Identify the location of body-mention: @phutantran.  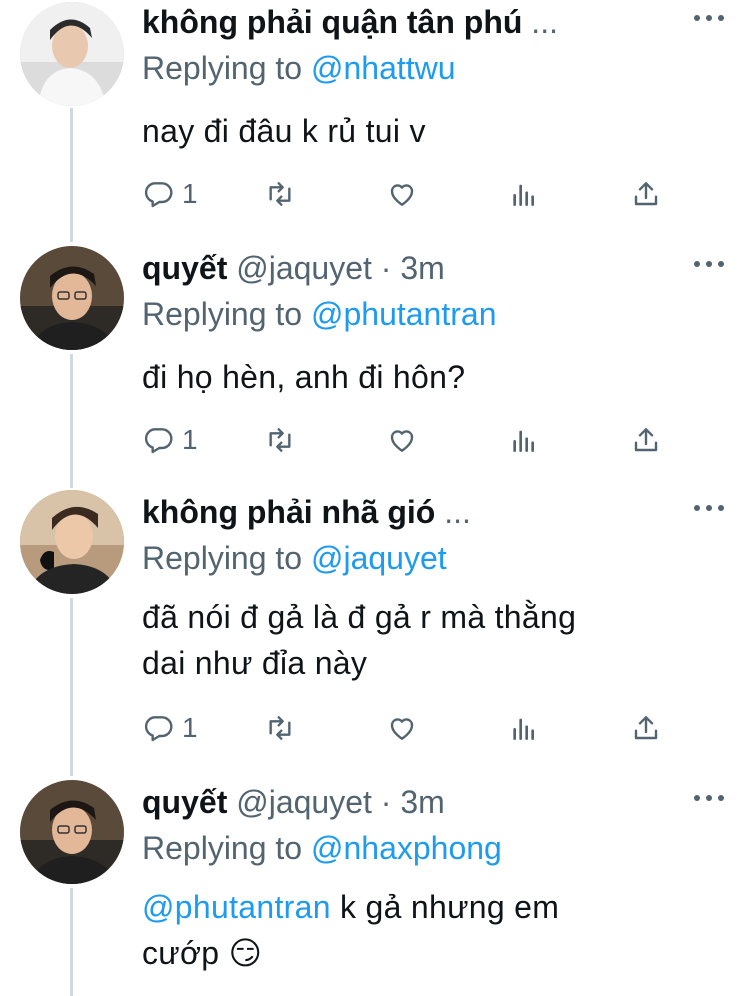
(236, 907).